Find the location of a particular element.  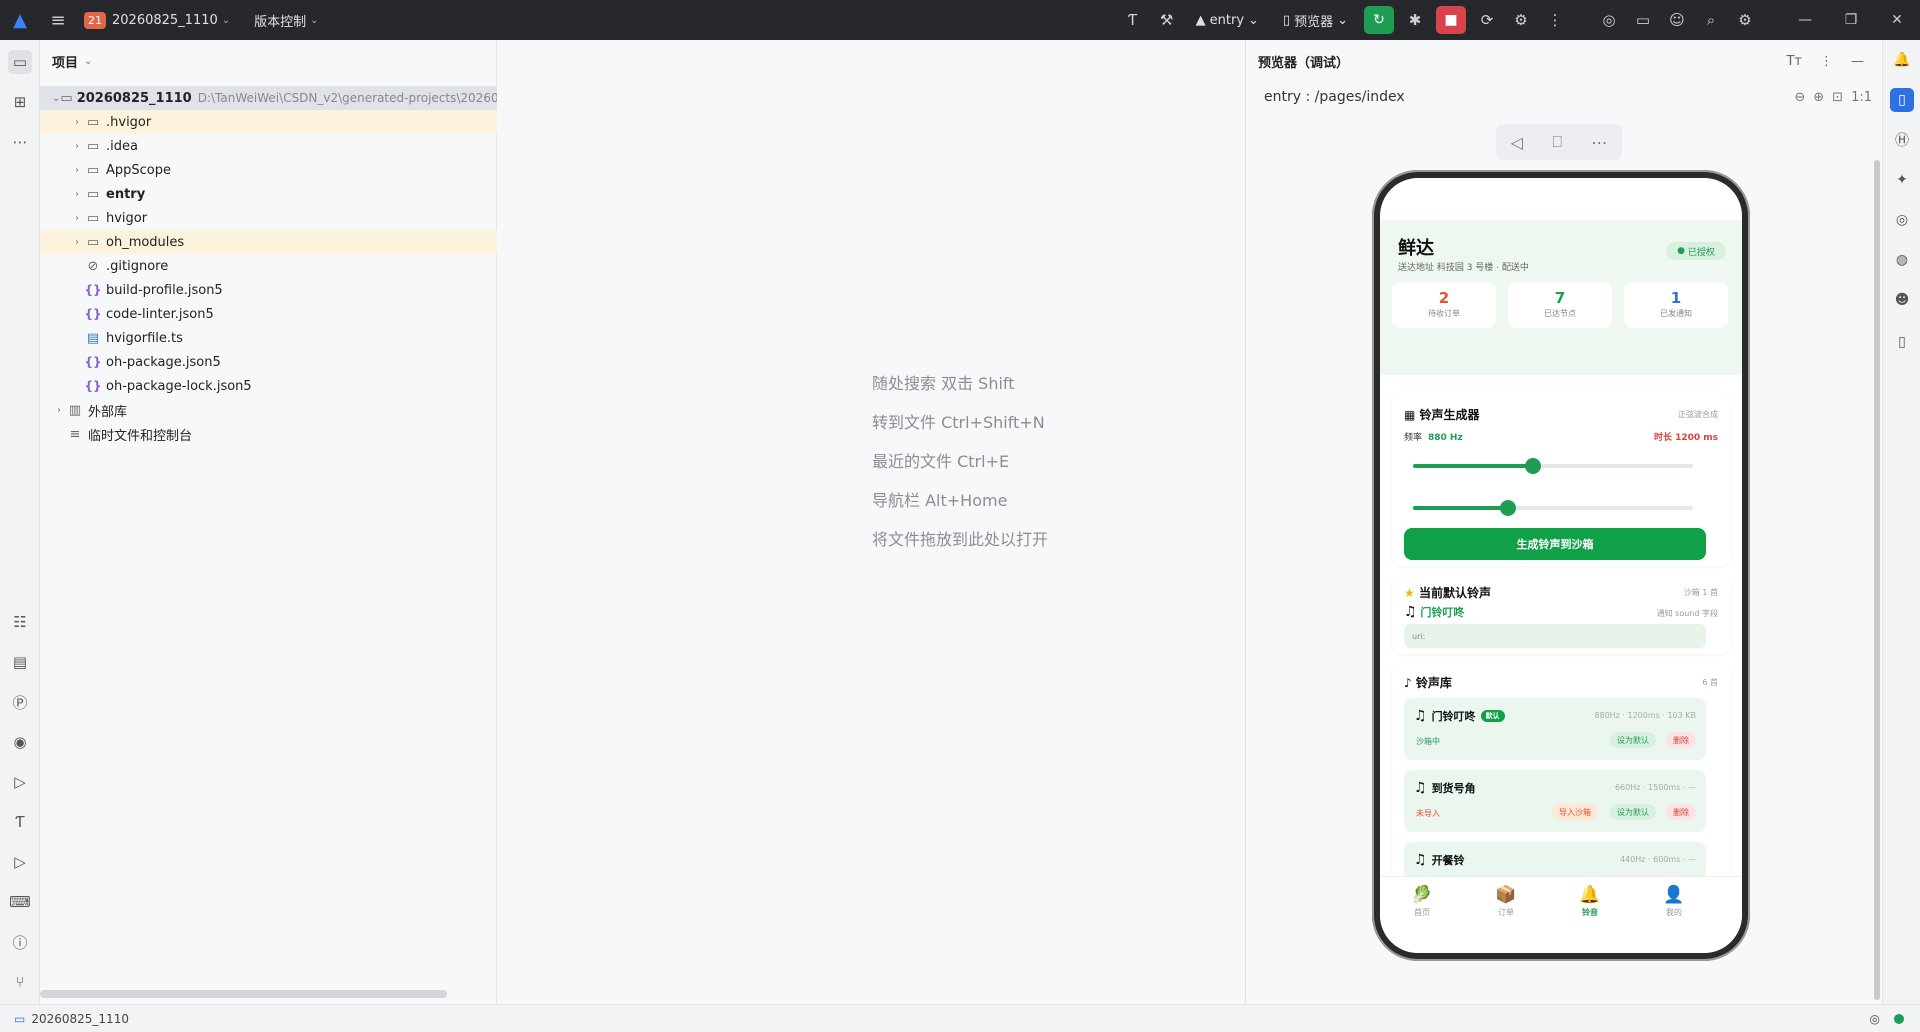

tree-item: {} oh-package-lock.json5 is located at coordinates (268, 386).